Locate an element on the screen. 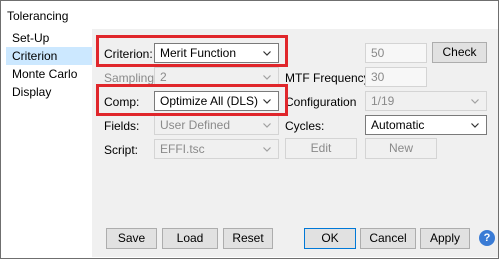 This screenshot has height=259, width=499. load-button: Load is located at coordinates (190, 238).